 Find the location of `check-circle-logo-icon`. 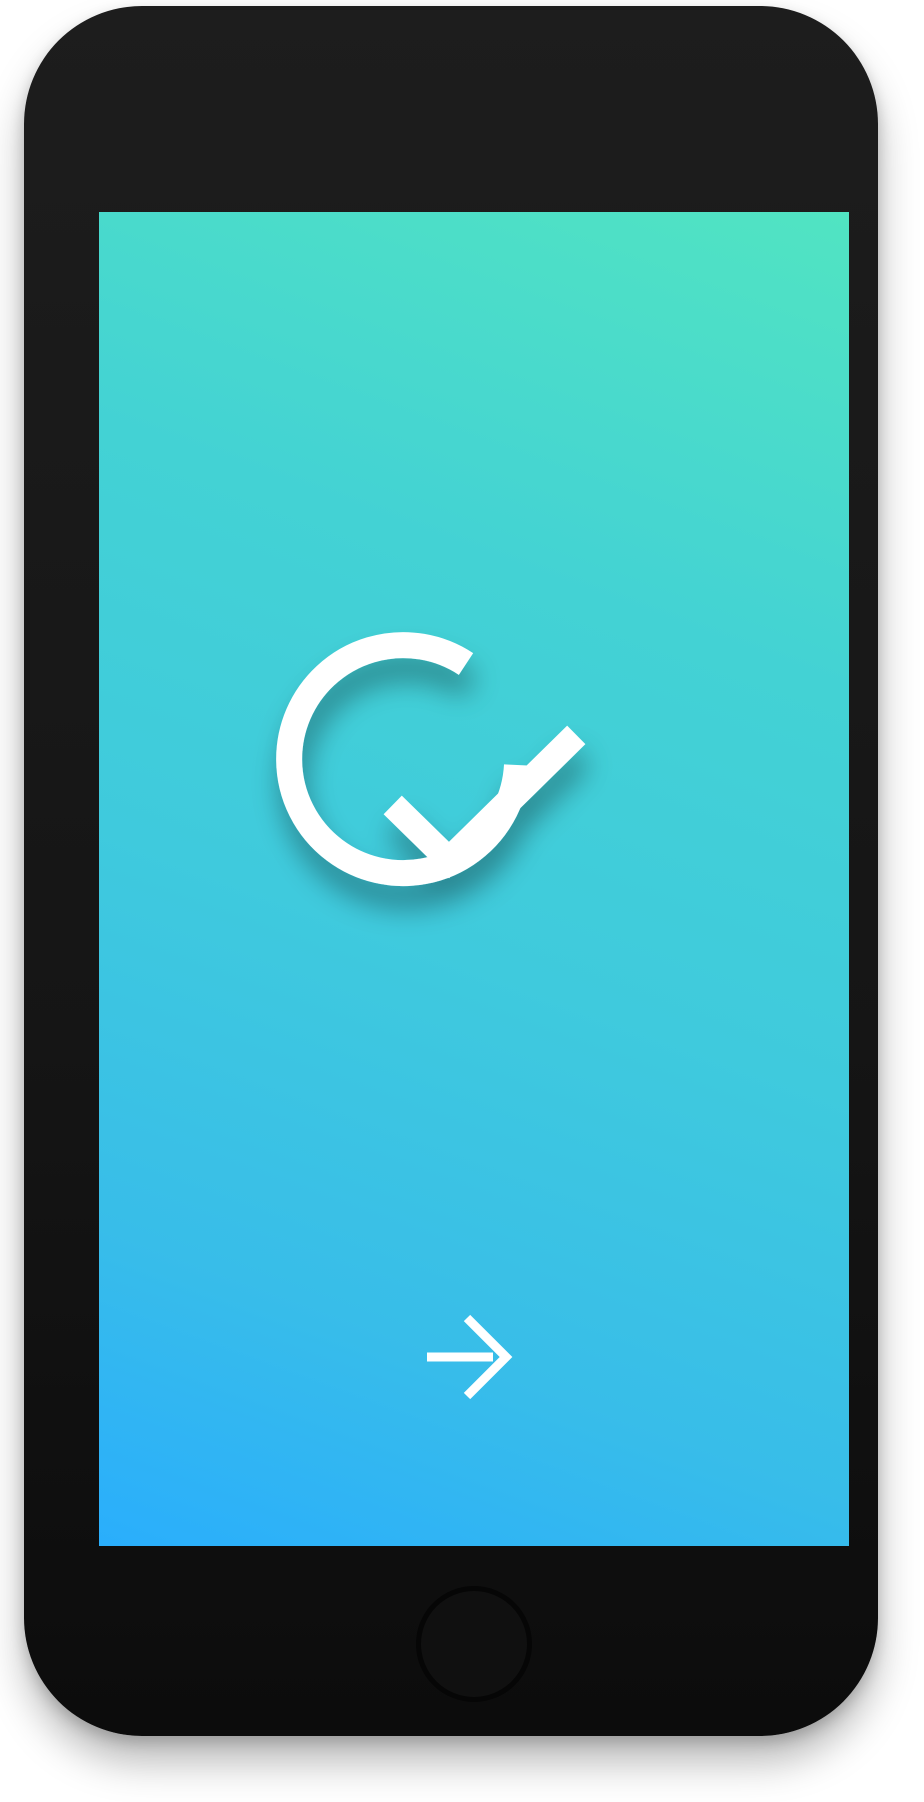

check-circle-logo-icon is located at coordinates (450, 772).